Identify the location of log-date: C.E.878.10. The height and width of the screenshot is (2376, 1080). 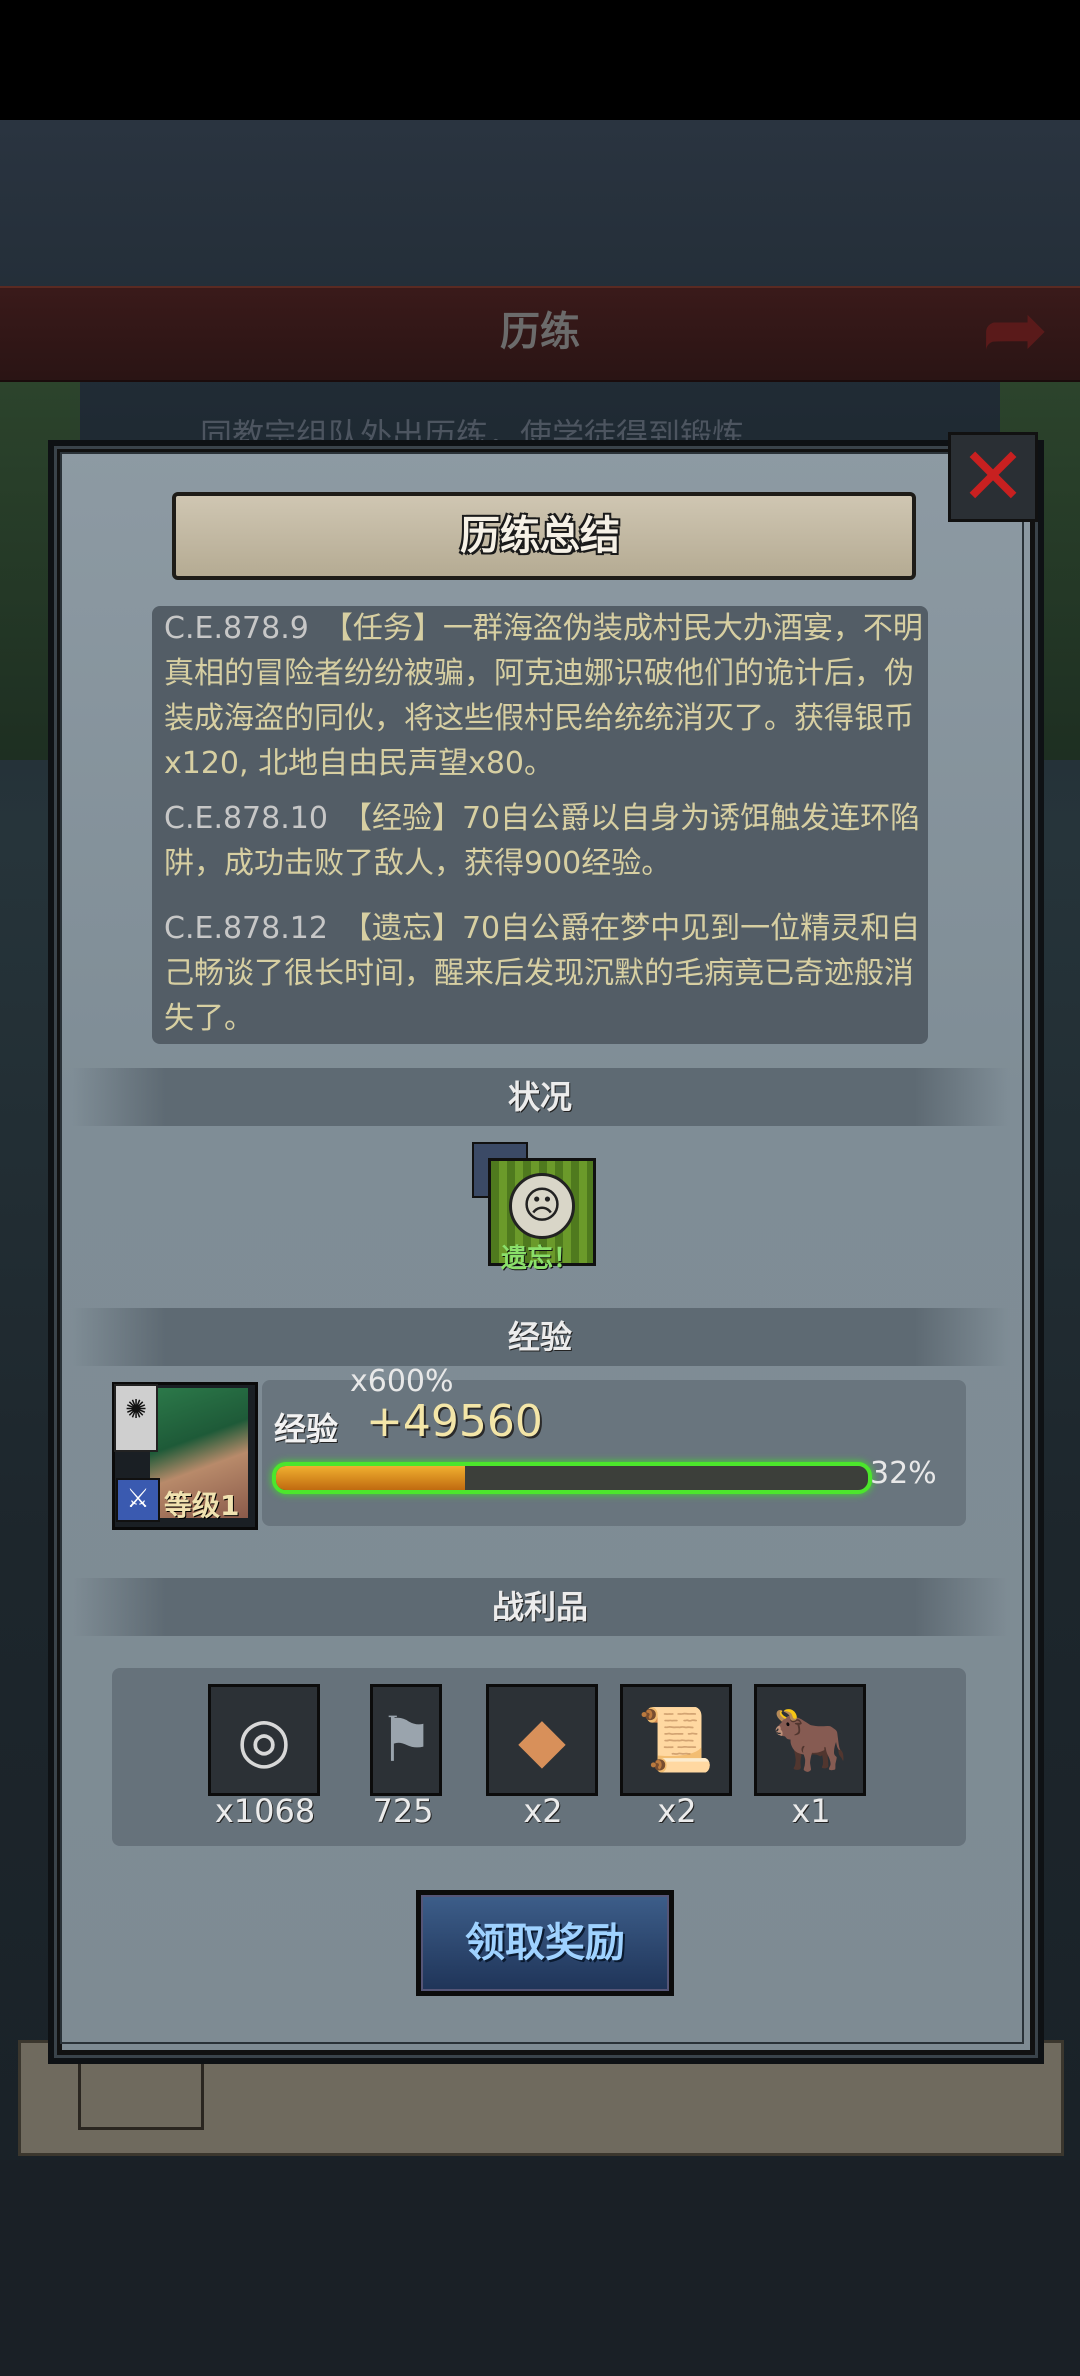
(246, 818).